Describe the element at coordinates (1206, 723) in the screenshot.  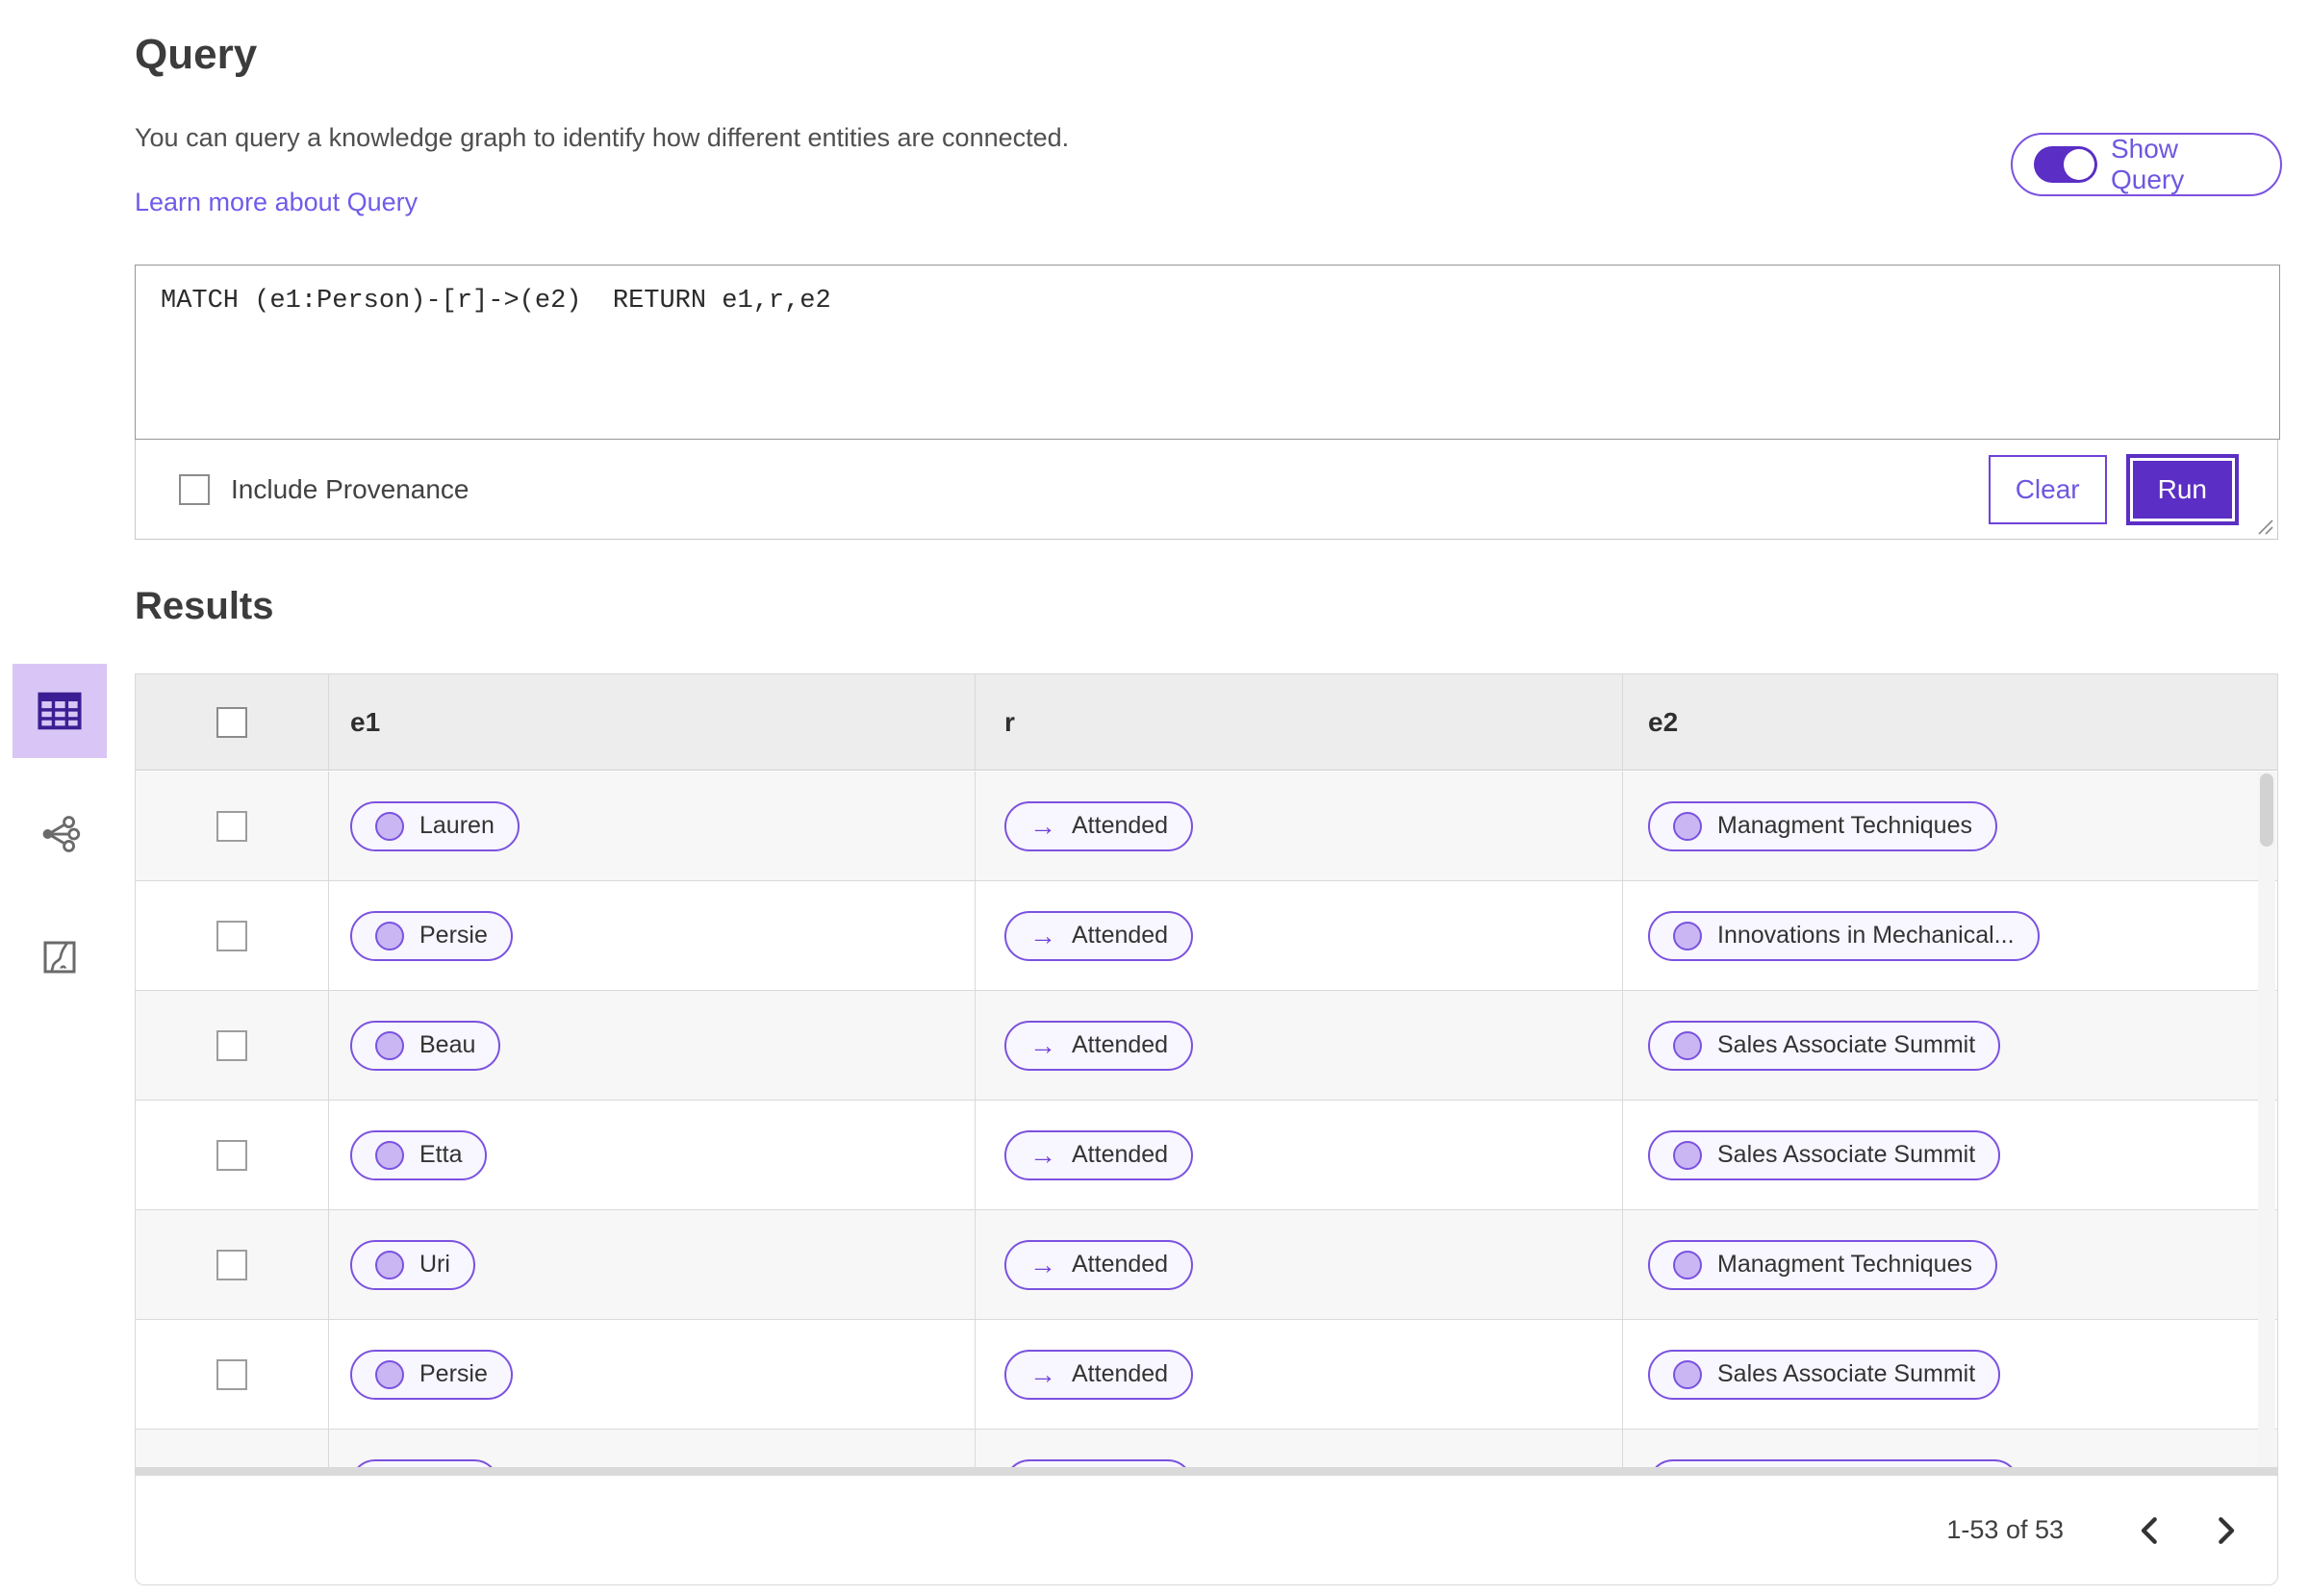
I see `table-header-row: e1 r e2` at that location.